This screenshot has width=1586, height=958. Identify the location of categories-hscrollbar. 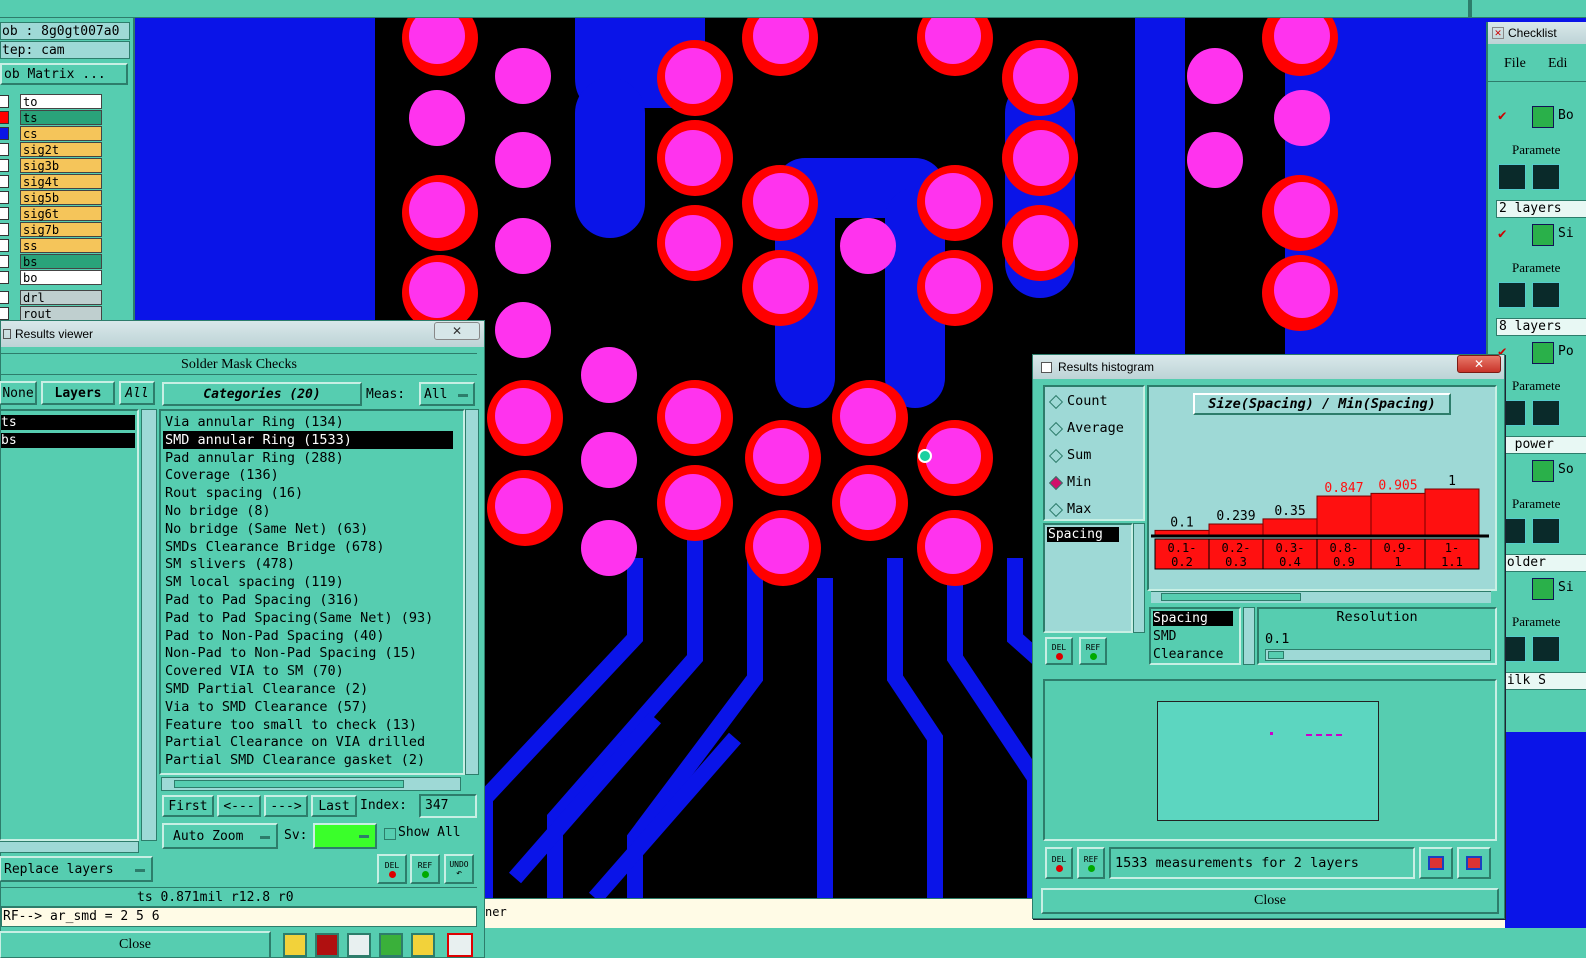
(311, 784).